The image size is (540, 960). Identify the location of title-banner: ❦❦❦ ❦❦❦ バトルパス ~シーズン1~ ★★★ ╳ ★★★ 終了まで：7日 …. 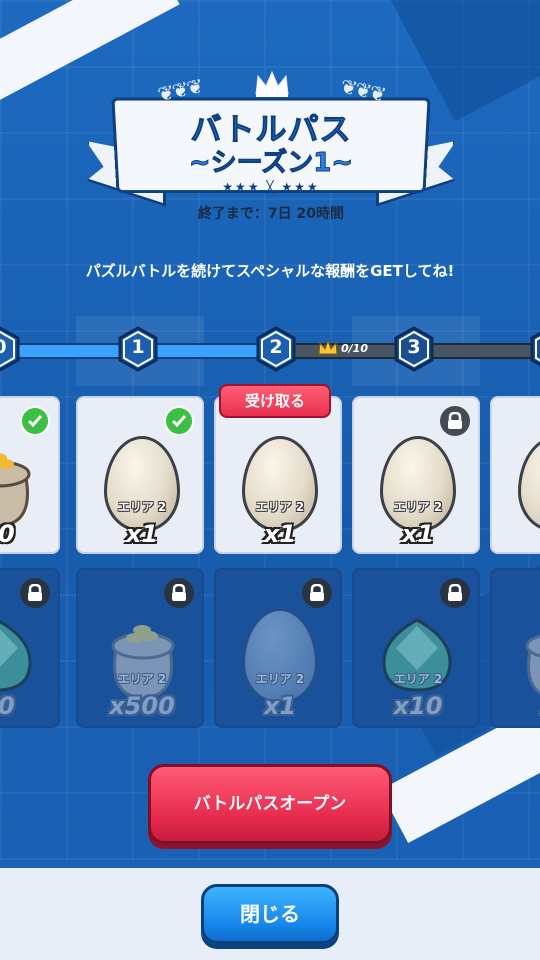
(271, 147).